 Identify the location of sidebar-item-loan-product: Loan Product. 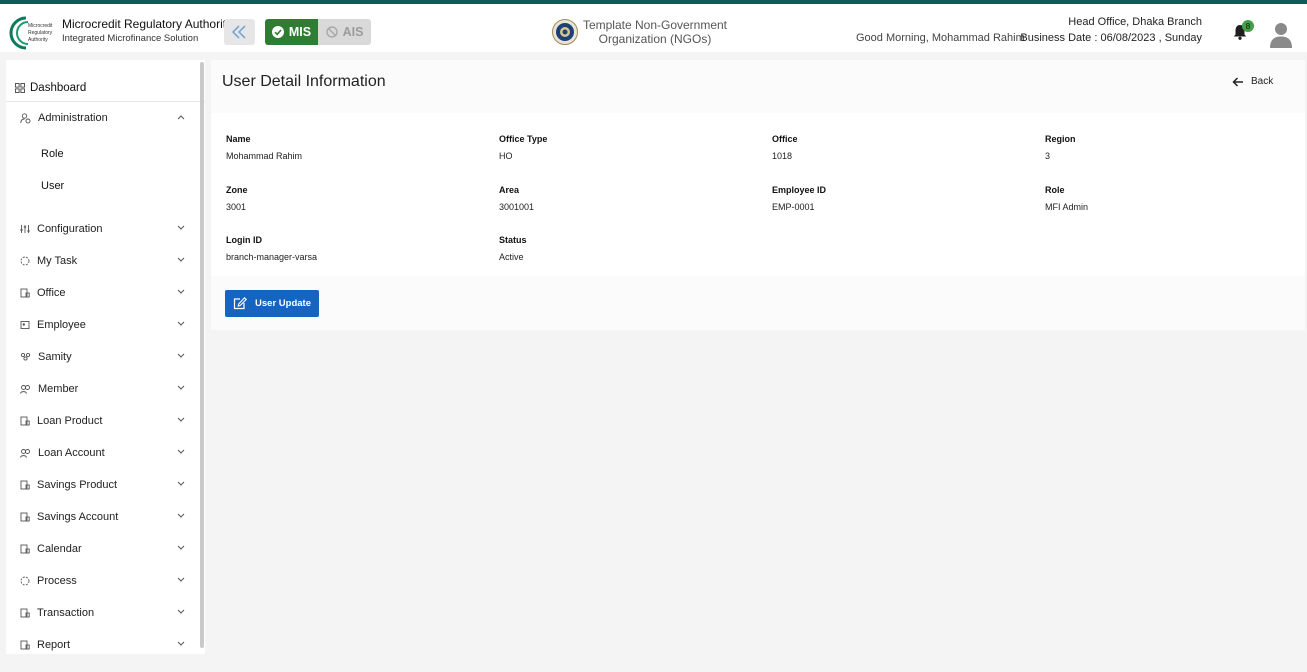
(105, 421).